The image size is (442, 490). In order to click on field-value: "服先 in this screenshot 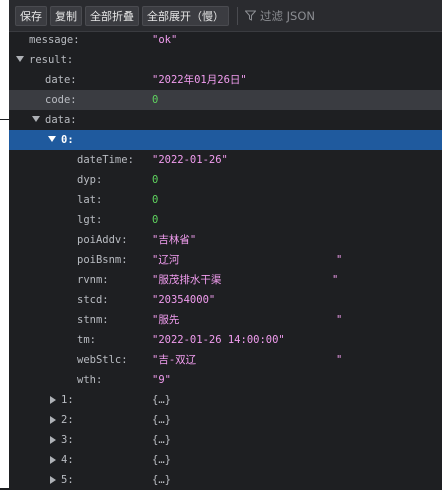, I will do `click(166, 320)`.